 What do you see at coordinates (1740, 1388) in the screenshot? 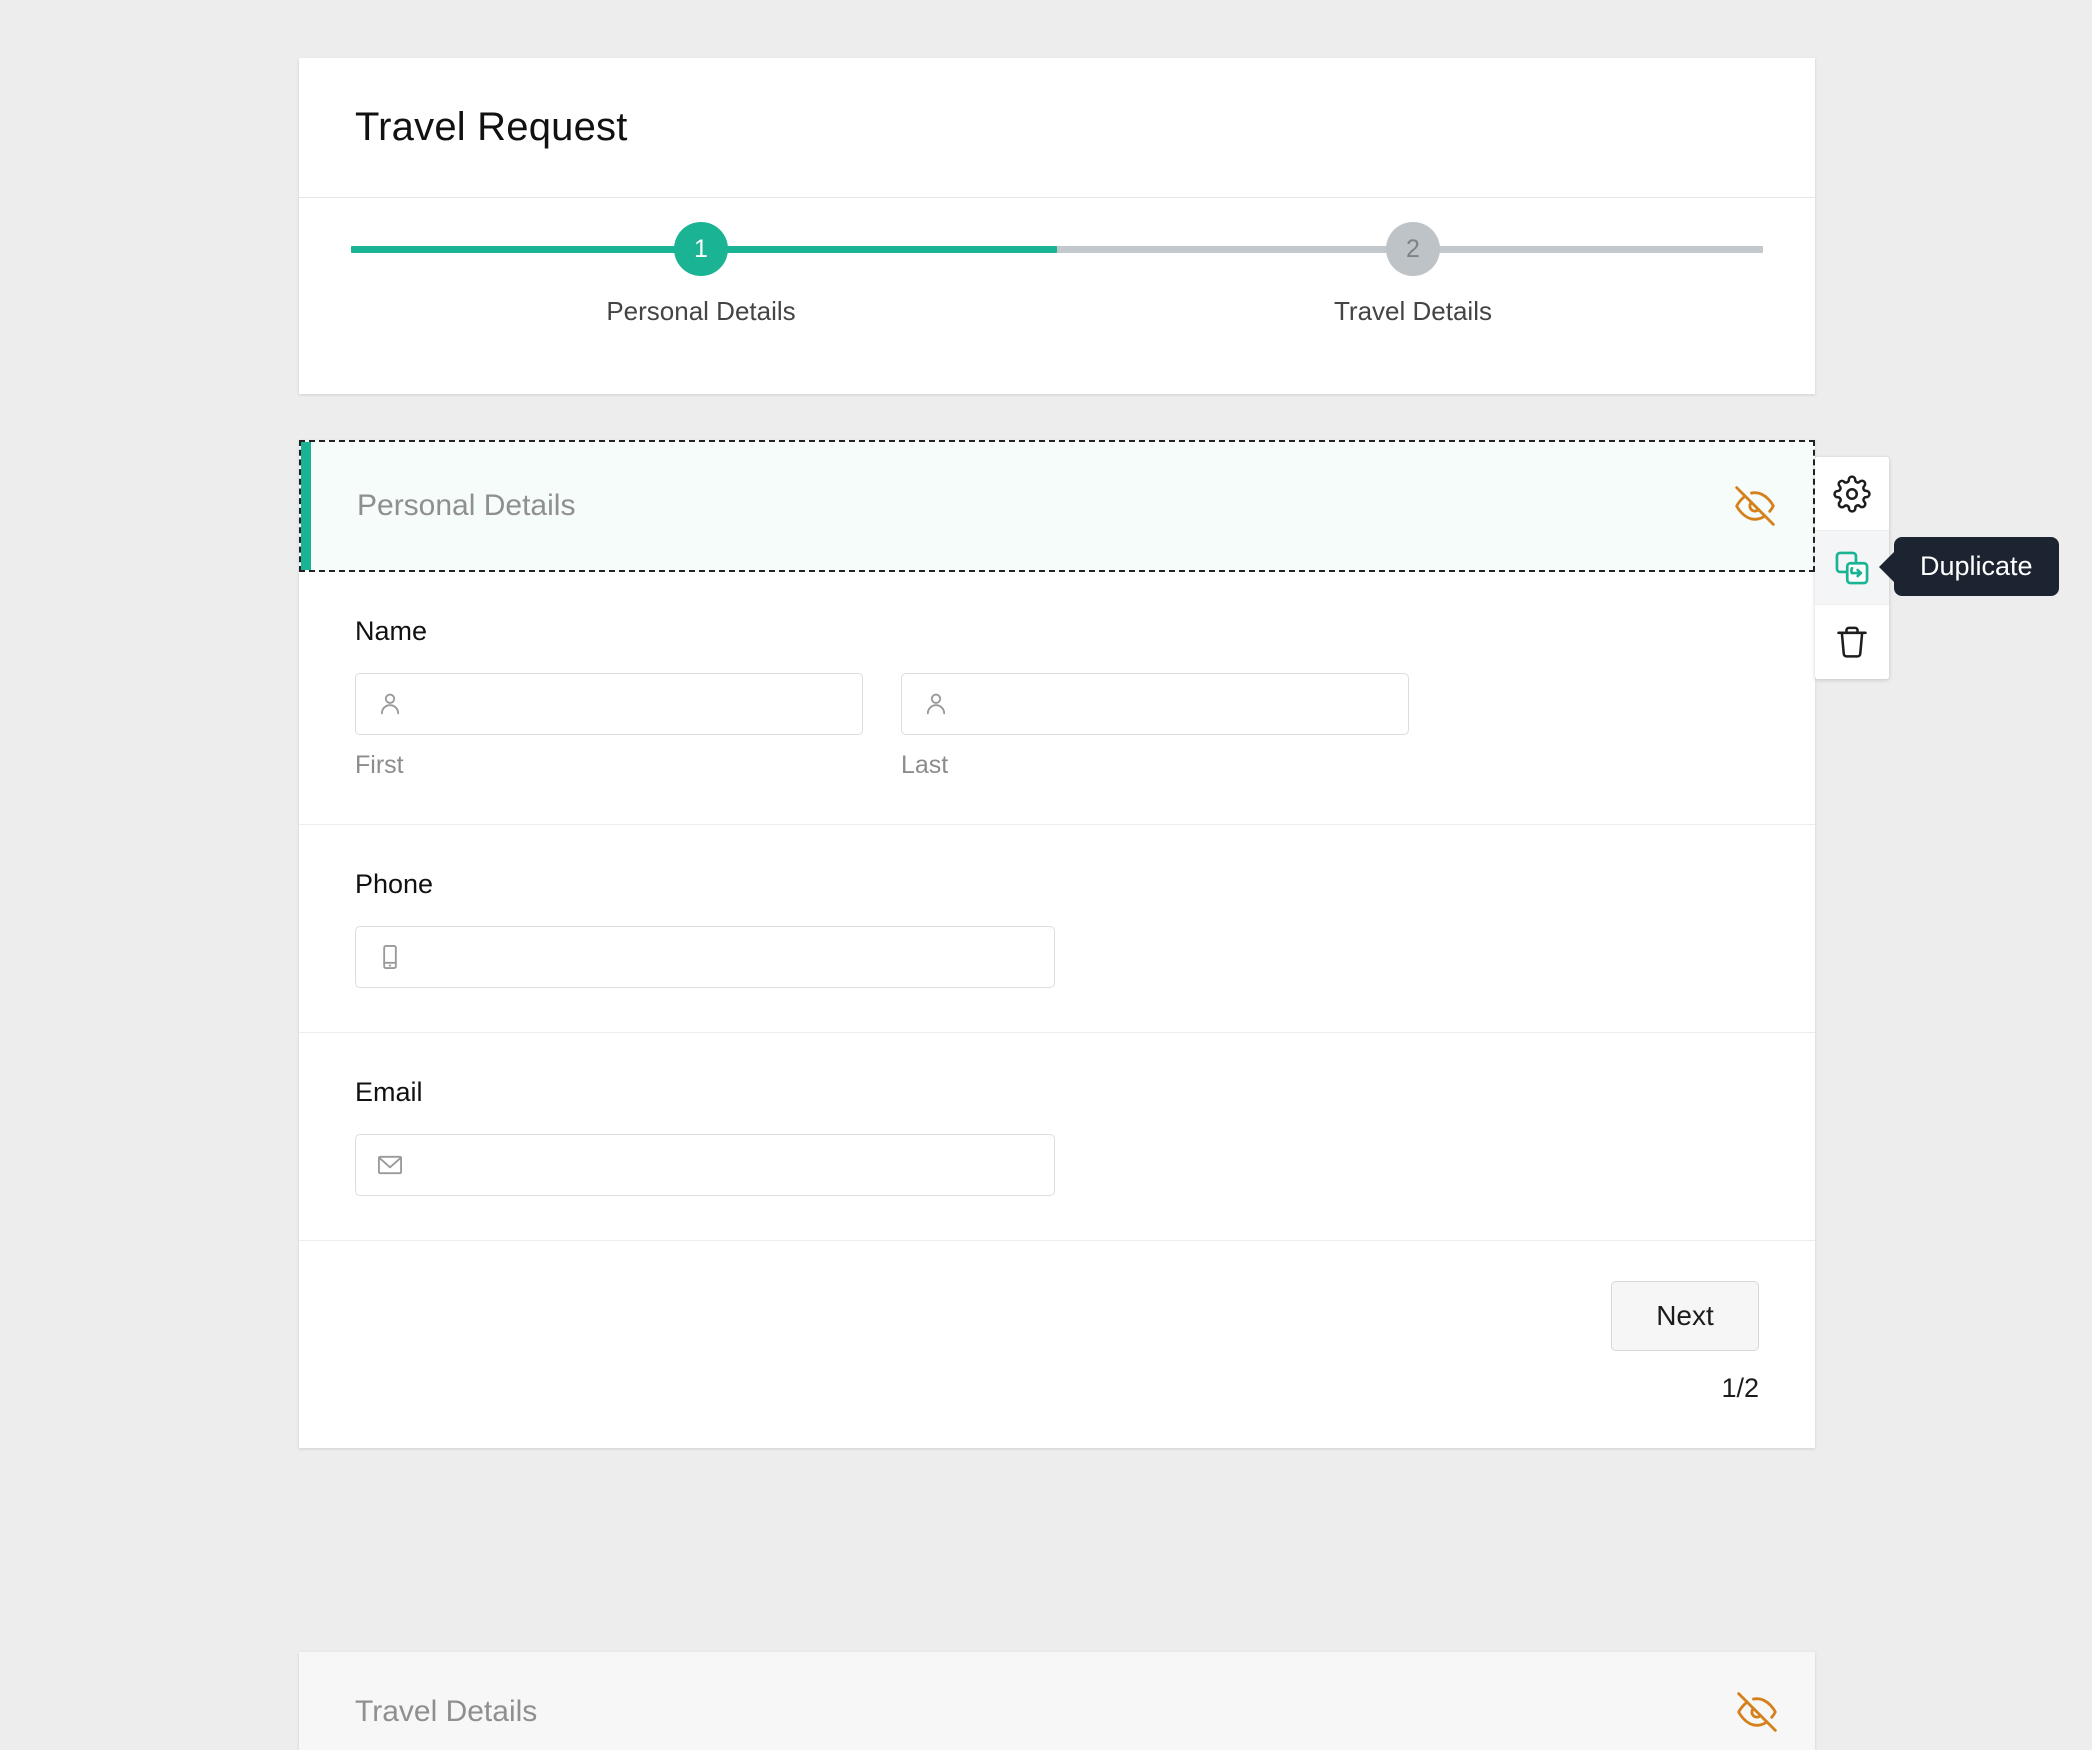
I see `page-indicator: 1/2` at bounding box center [1740, 1388].